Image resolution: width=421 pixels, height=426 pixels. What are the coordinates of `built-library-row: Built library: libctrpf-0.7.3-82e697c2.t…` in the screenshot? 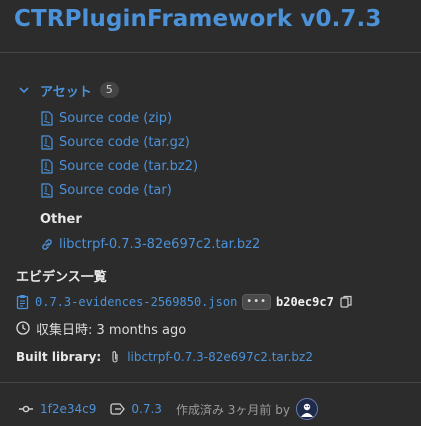 It's located at (164, 357).